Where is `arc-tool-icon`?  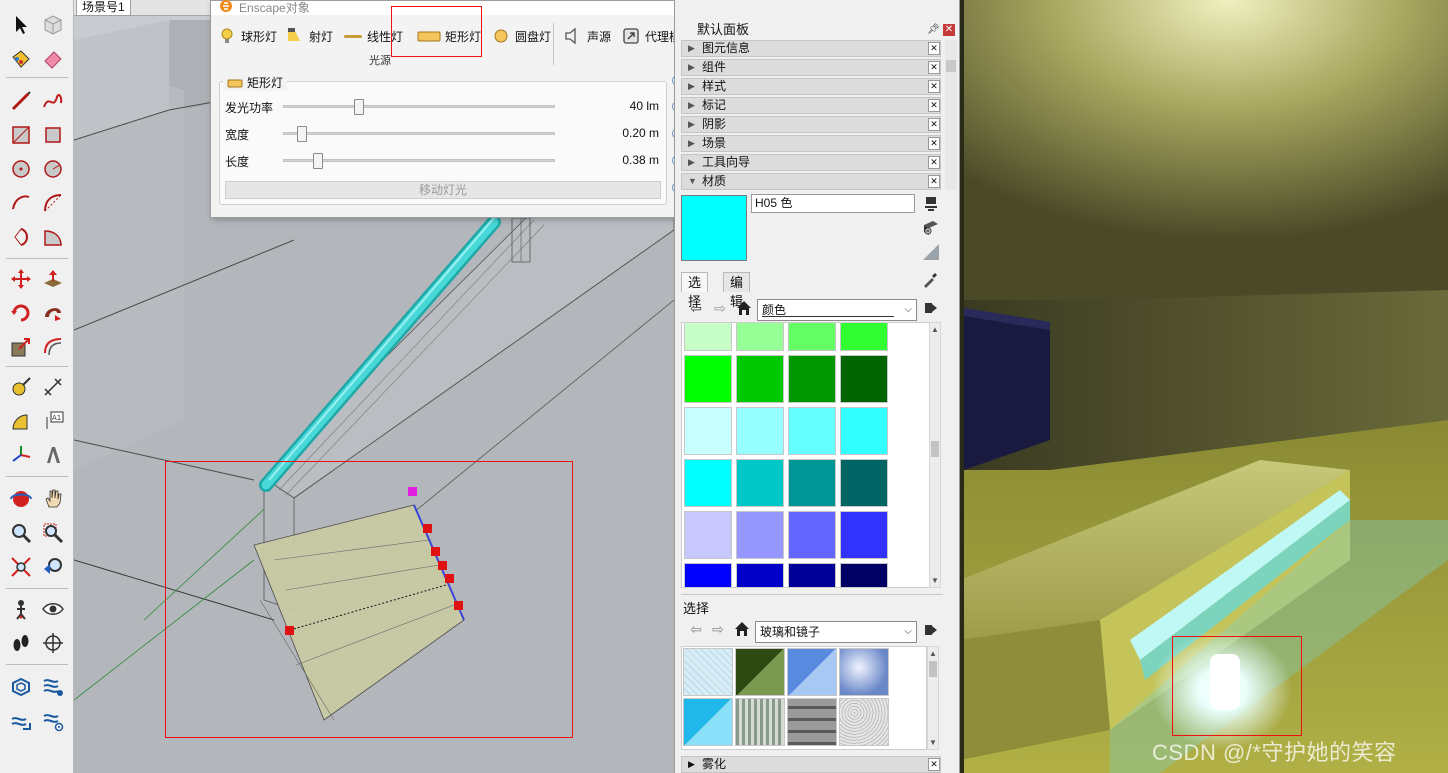 arc-tool-icon is located at coordinates (21, 203).